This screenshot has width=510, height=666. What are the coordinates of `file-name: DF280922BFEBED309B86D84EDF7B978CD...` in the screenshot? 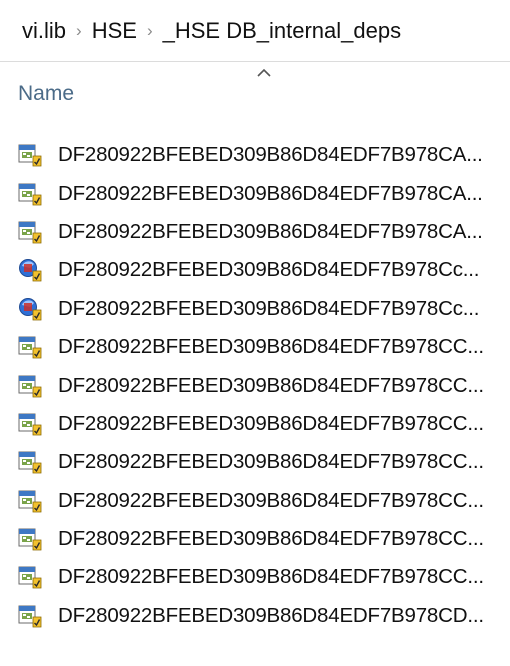 It's located at (271, 615).